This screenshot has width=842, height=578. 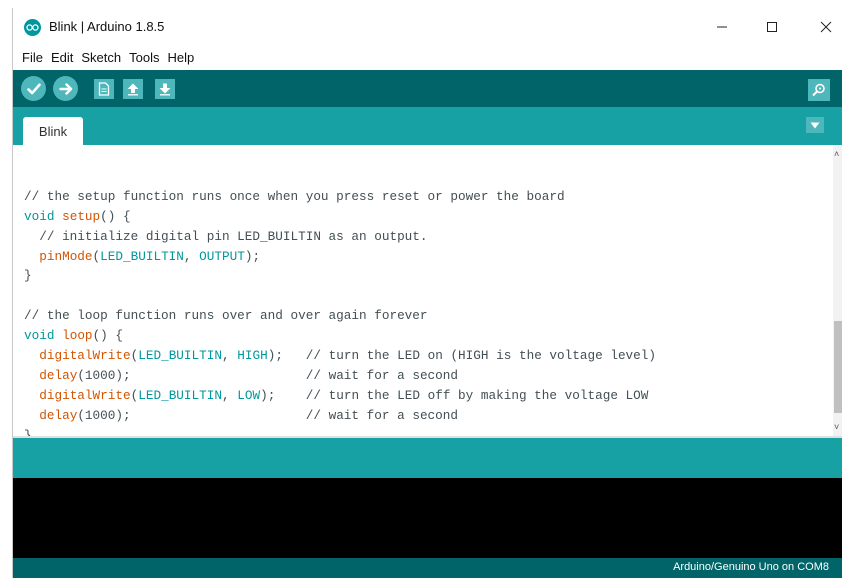 What do you see at coordinates (427, 568) in the screenshot?
I see `footer-bar: Arduino/Genuino Uno on COM8` at bounding box center [427, 568].